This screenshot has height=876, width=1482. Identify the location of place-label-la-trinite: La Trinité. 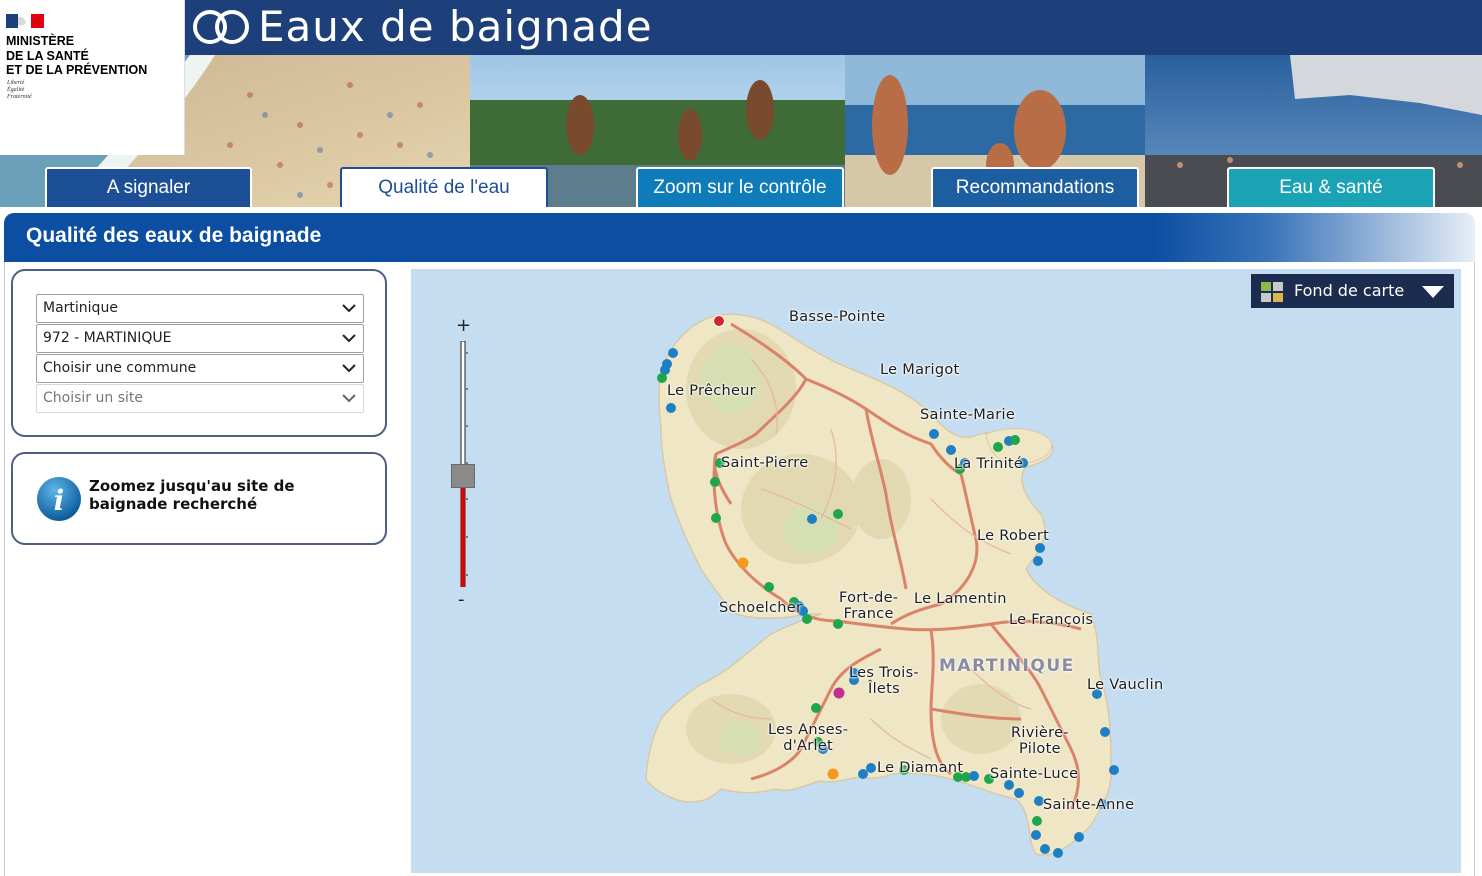
(989, 464).